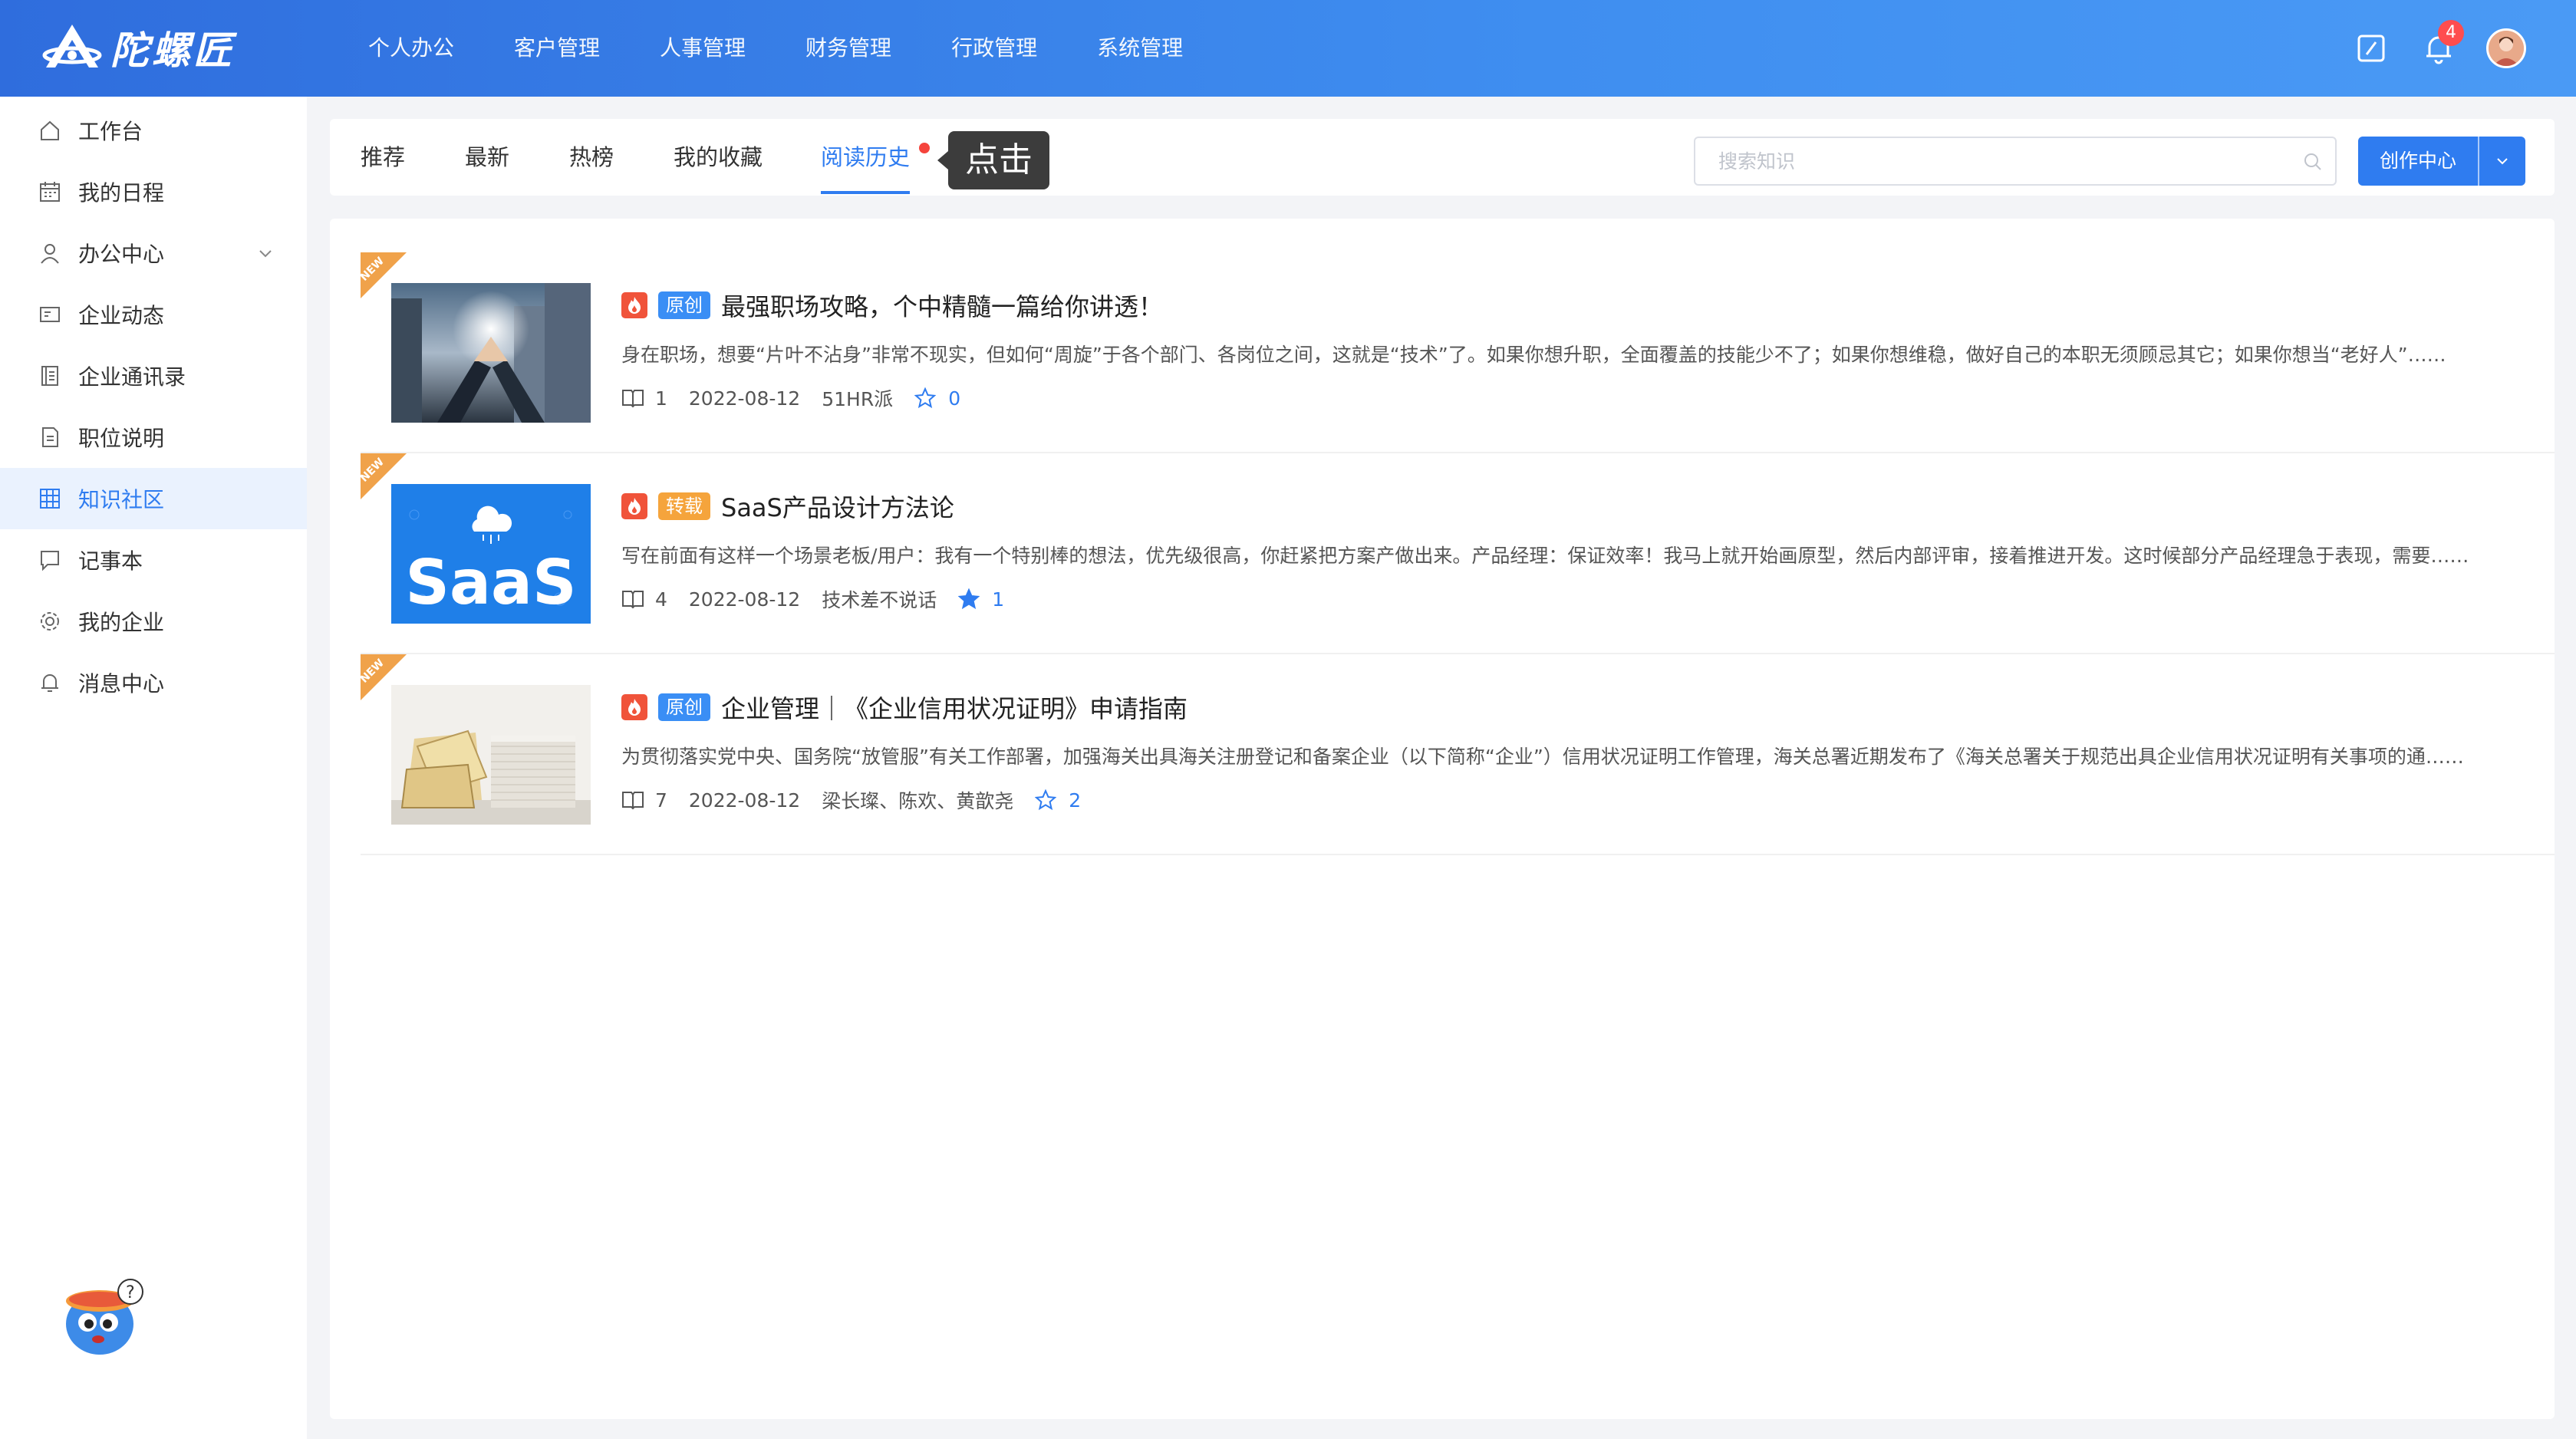  What do you see at coordinates (411, 48) in the screenshot?
I see `topnav-personal-office: 个人办公` at bounding box center [411, 48].